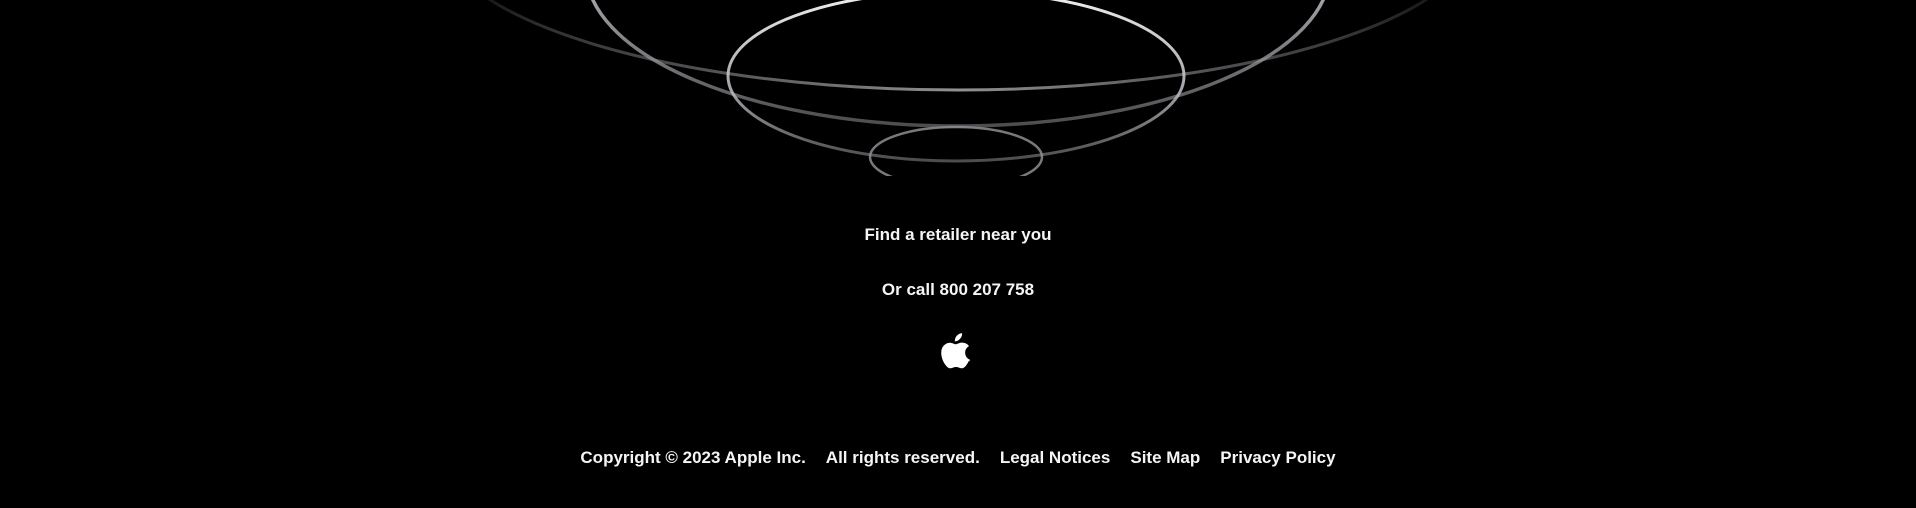 The width and height of the screenshot is (1916, 508). What do you see at coordinates (958, 290) in the screenshot?
I see `call-phone-link: Or call 800 207 758` at bounding box center [958, 290].